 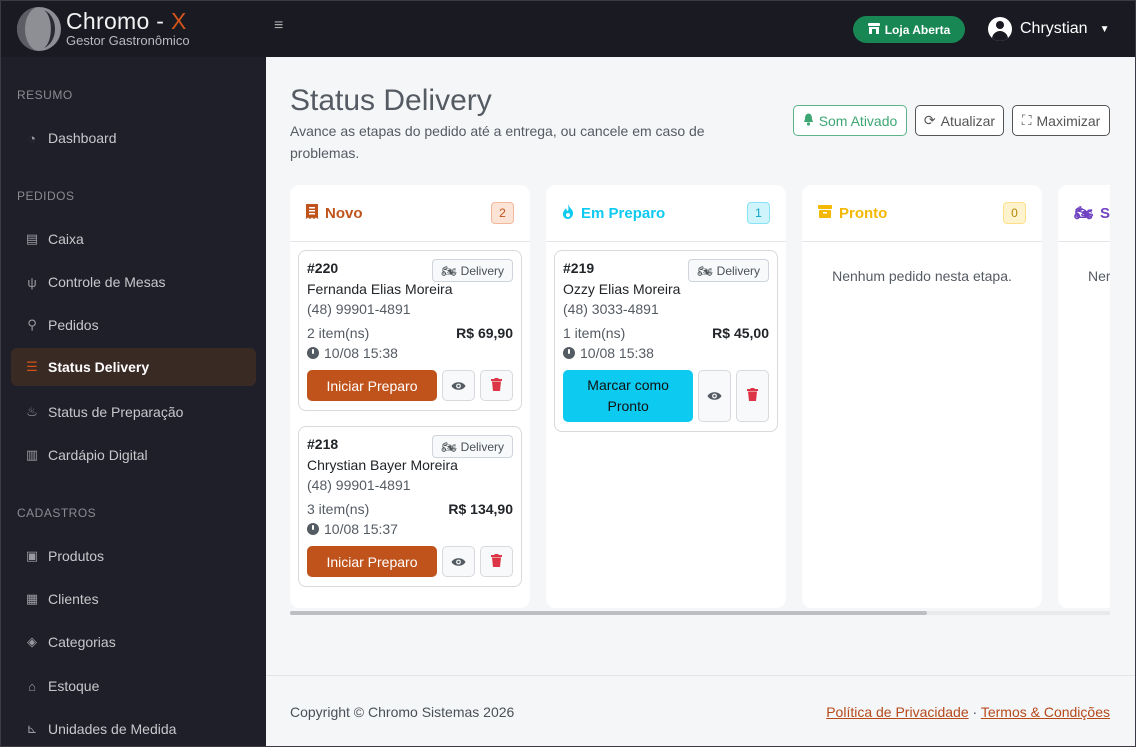 I want to click on column-title: Pronto, so click(x=863, y=213).